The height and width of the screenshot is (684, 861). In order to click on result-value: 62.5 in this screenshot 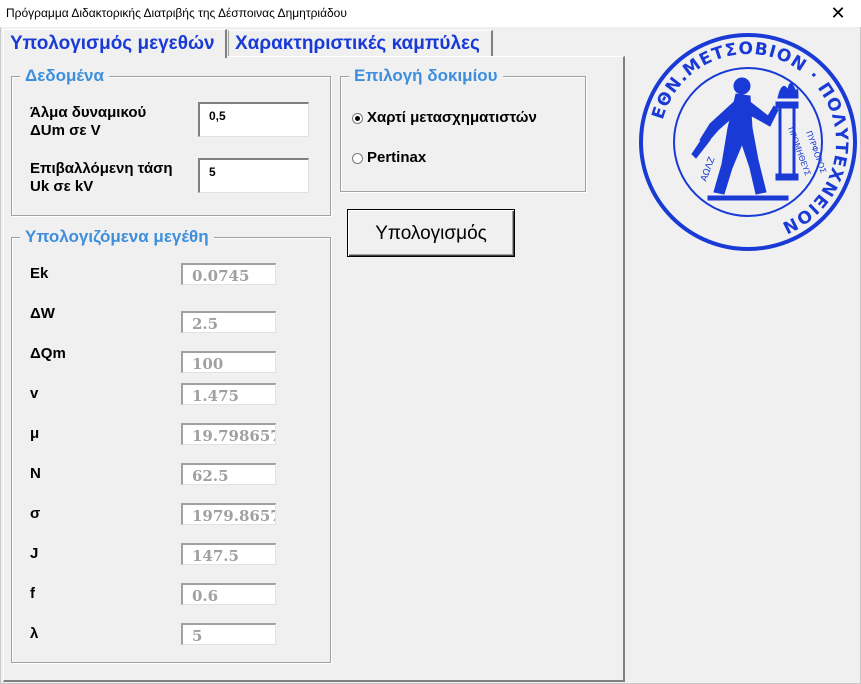, I will do `click(228, 474)`.